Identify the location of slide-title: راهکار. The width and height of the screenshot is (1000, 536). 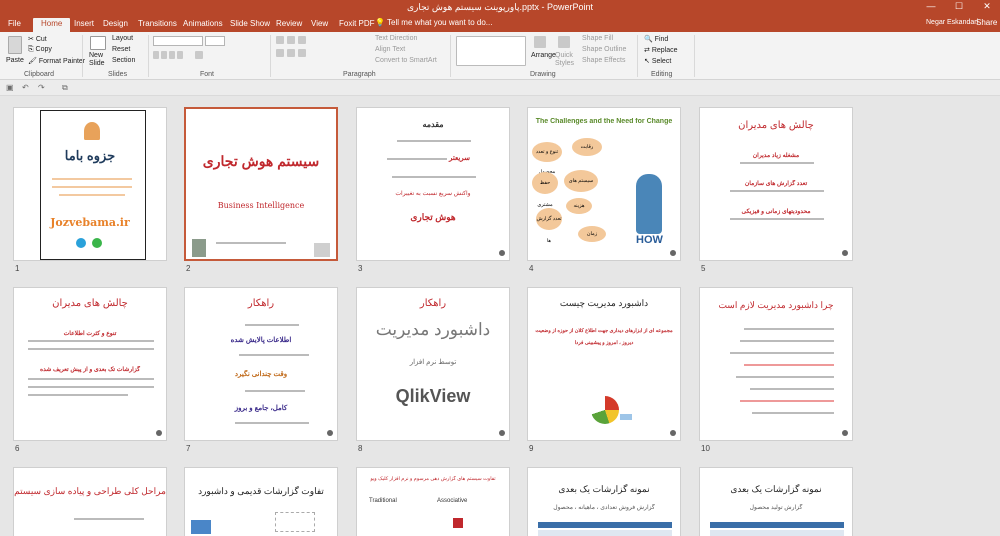
(261, 303).